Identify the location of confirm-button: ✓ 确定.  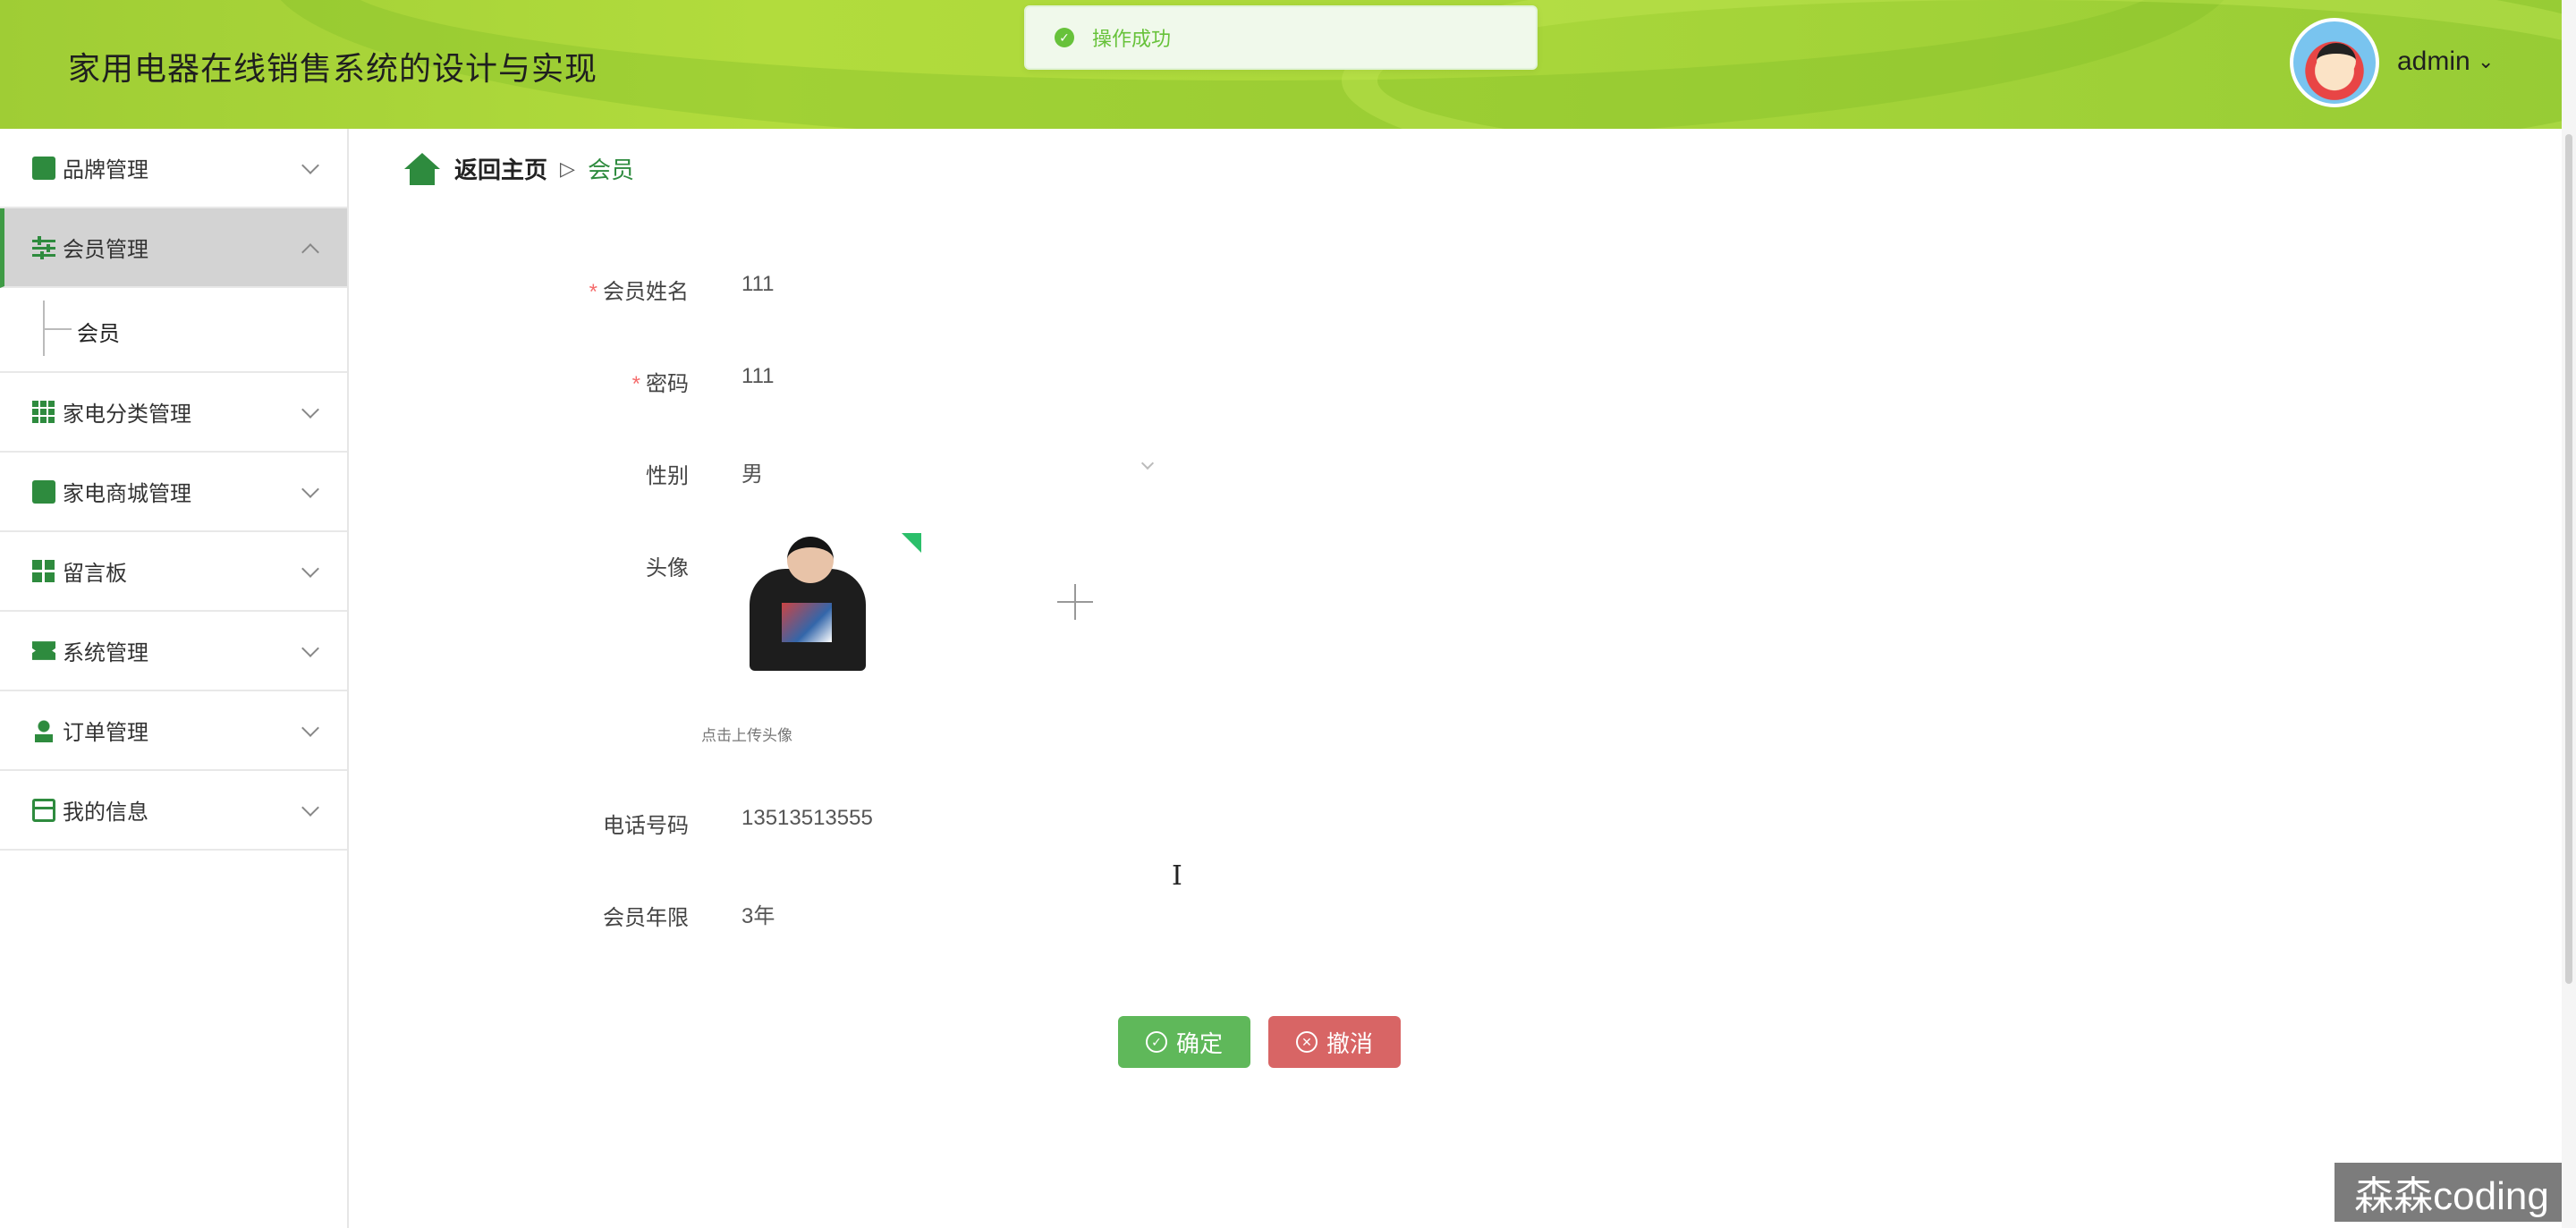
(1184, 1042).